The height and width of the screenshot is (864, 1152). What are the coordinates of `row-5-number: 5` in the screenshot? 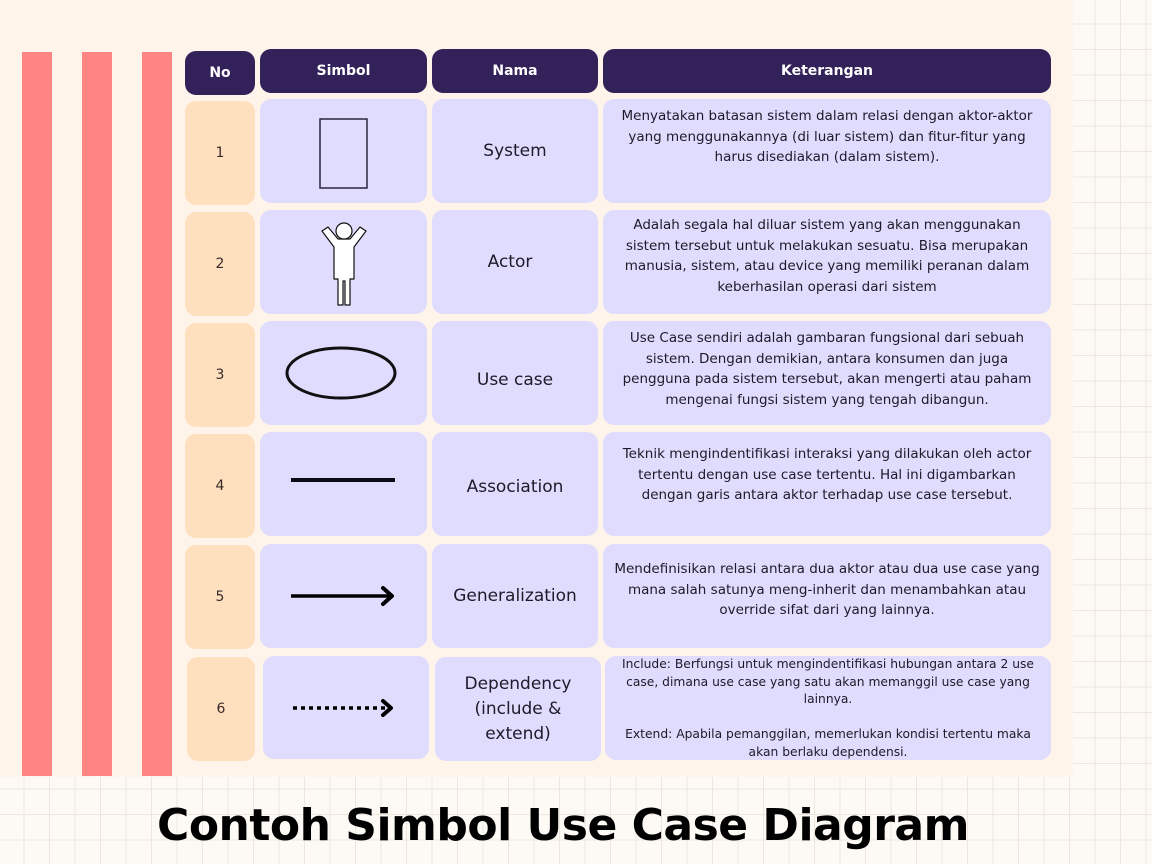 It's located at (220, 597).